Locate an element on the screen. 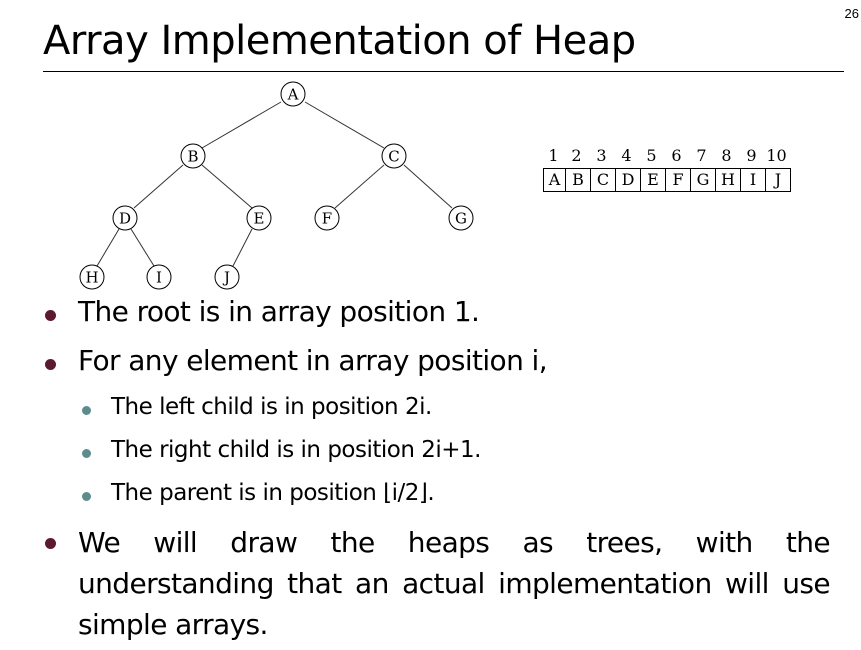  array-cell: I is located at coordinates (753, 180).